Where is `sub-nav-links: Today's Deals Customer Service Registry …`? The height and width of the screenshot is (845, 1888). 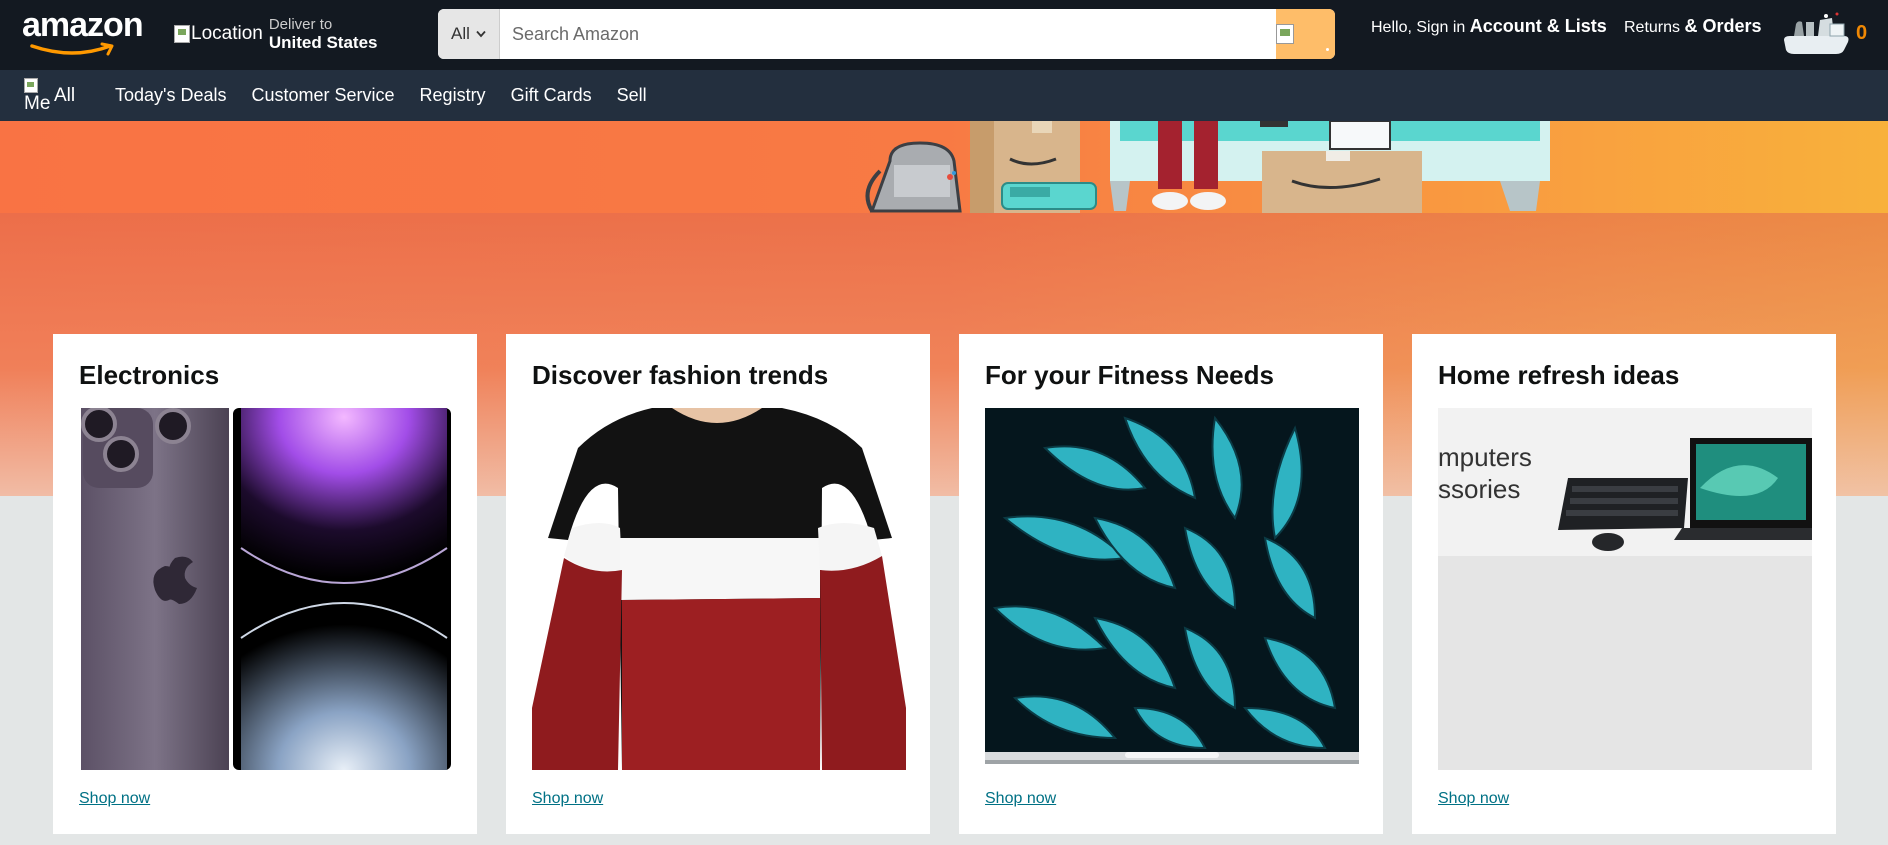 sub-nav-links: Today's Deals Customer Service Registry … is located at coordinates (393, 95).